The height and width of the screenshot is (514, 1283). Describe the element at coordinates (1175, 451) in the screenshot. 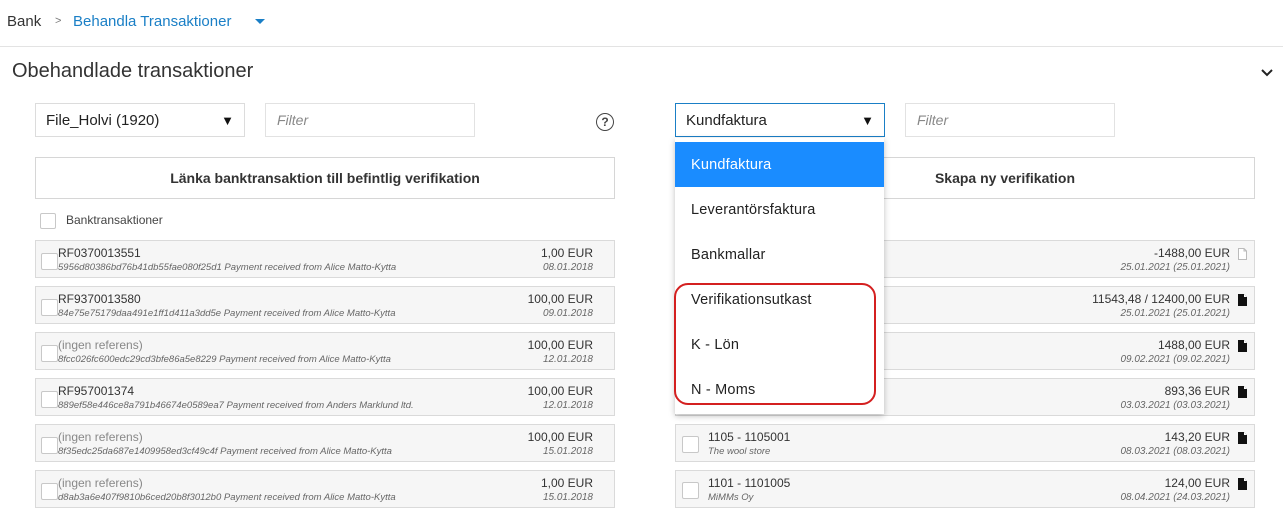

I see `row-date: 08.03.2021 (08.03.2021)` at that location.